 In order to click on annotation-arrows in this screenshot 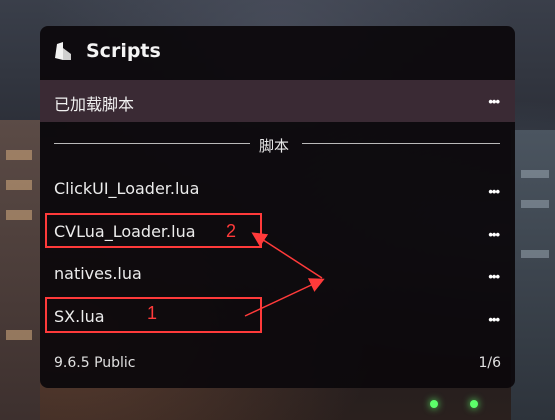, I will do `click(284, 274)`.